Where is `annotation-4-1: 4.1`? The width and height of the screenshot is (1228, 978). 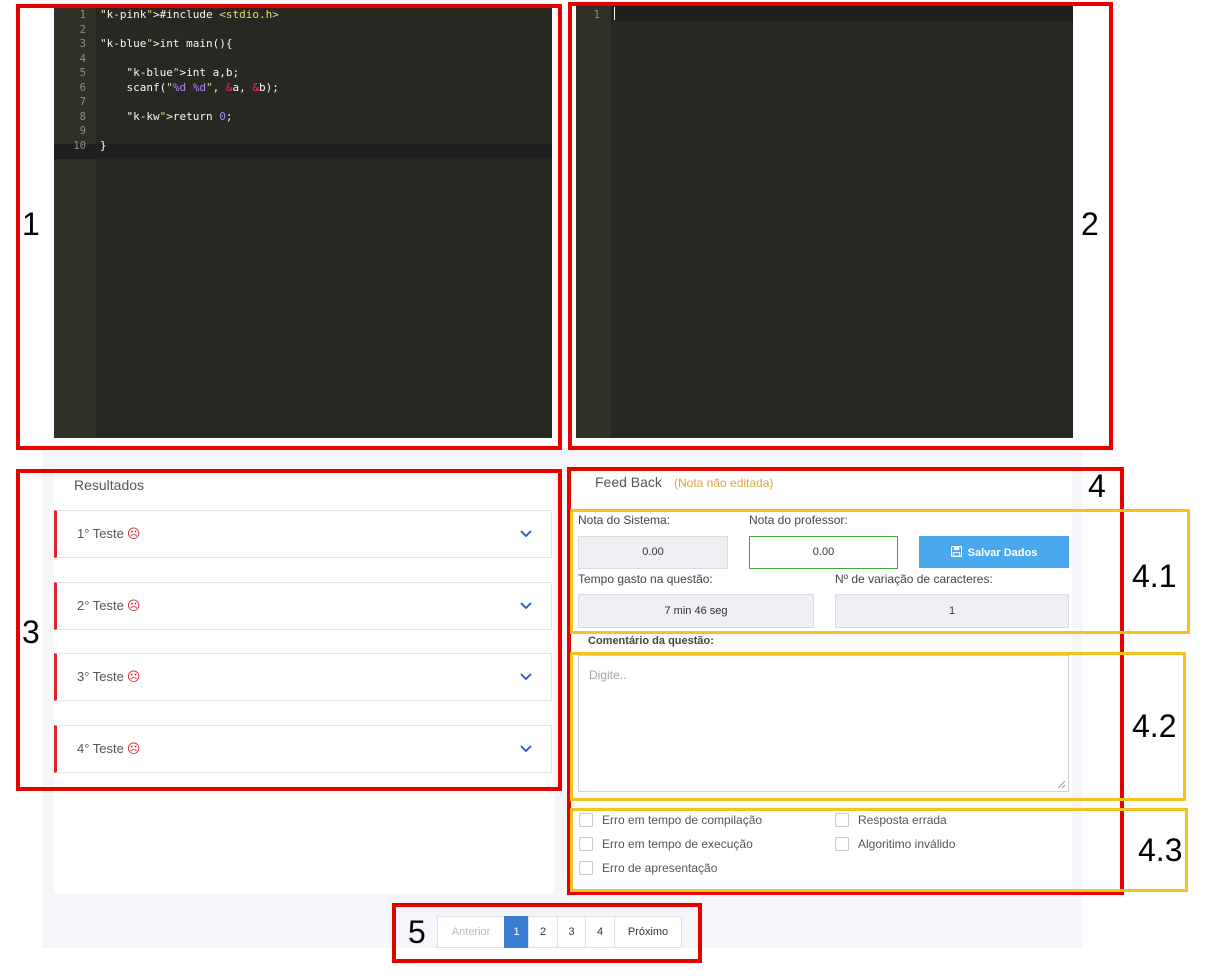
annotation-4-1: 4.1 is located at coordinates (1154, 576).